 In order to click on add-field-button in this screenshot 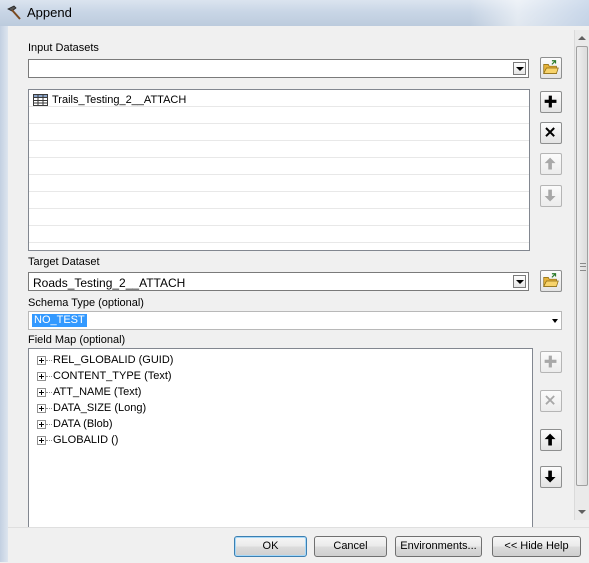, I will do `click(551, 362)`.